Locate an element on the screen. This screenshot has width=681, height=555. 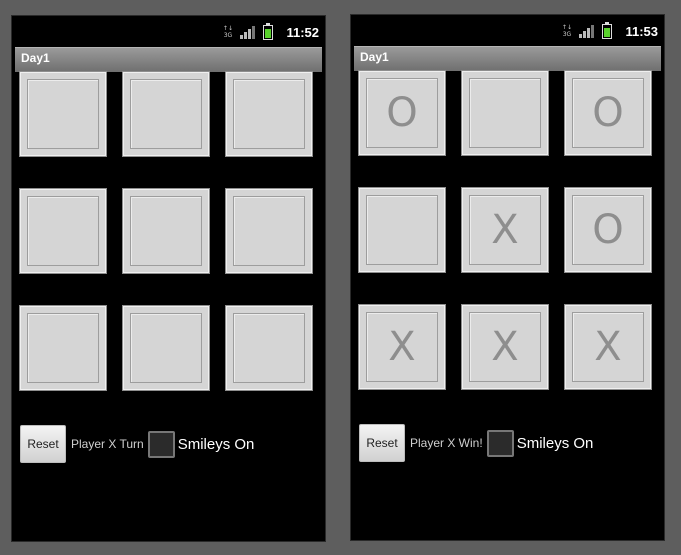
status-bar: ↑↓ 3G 11:53 is located at coordinates (507, 30).